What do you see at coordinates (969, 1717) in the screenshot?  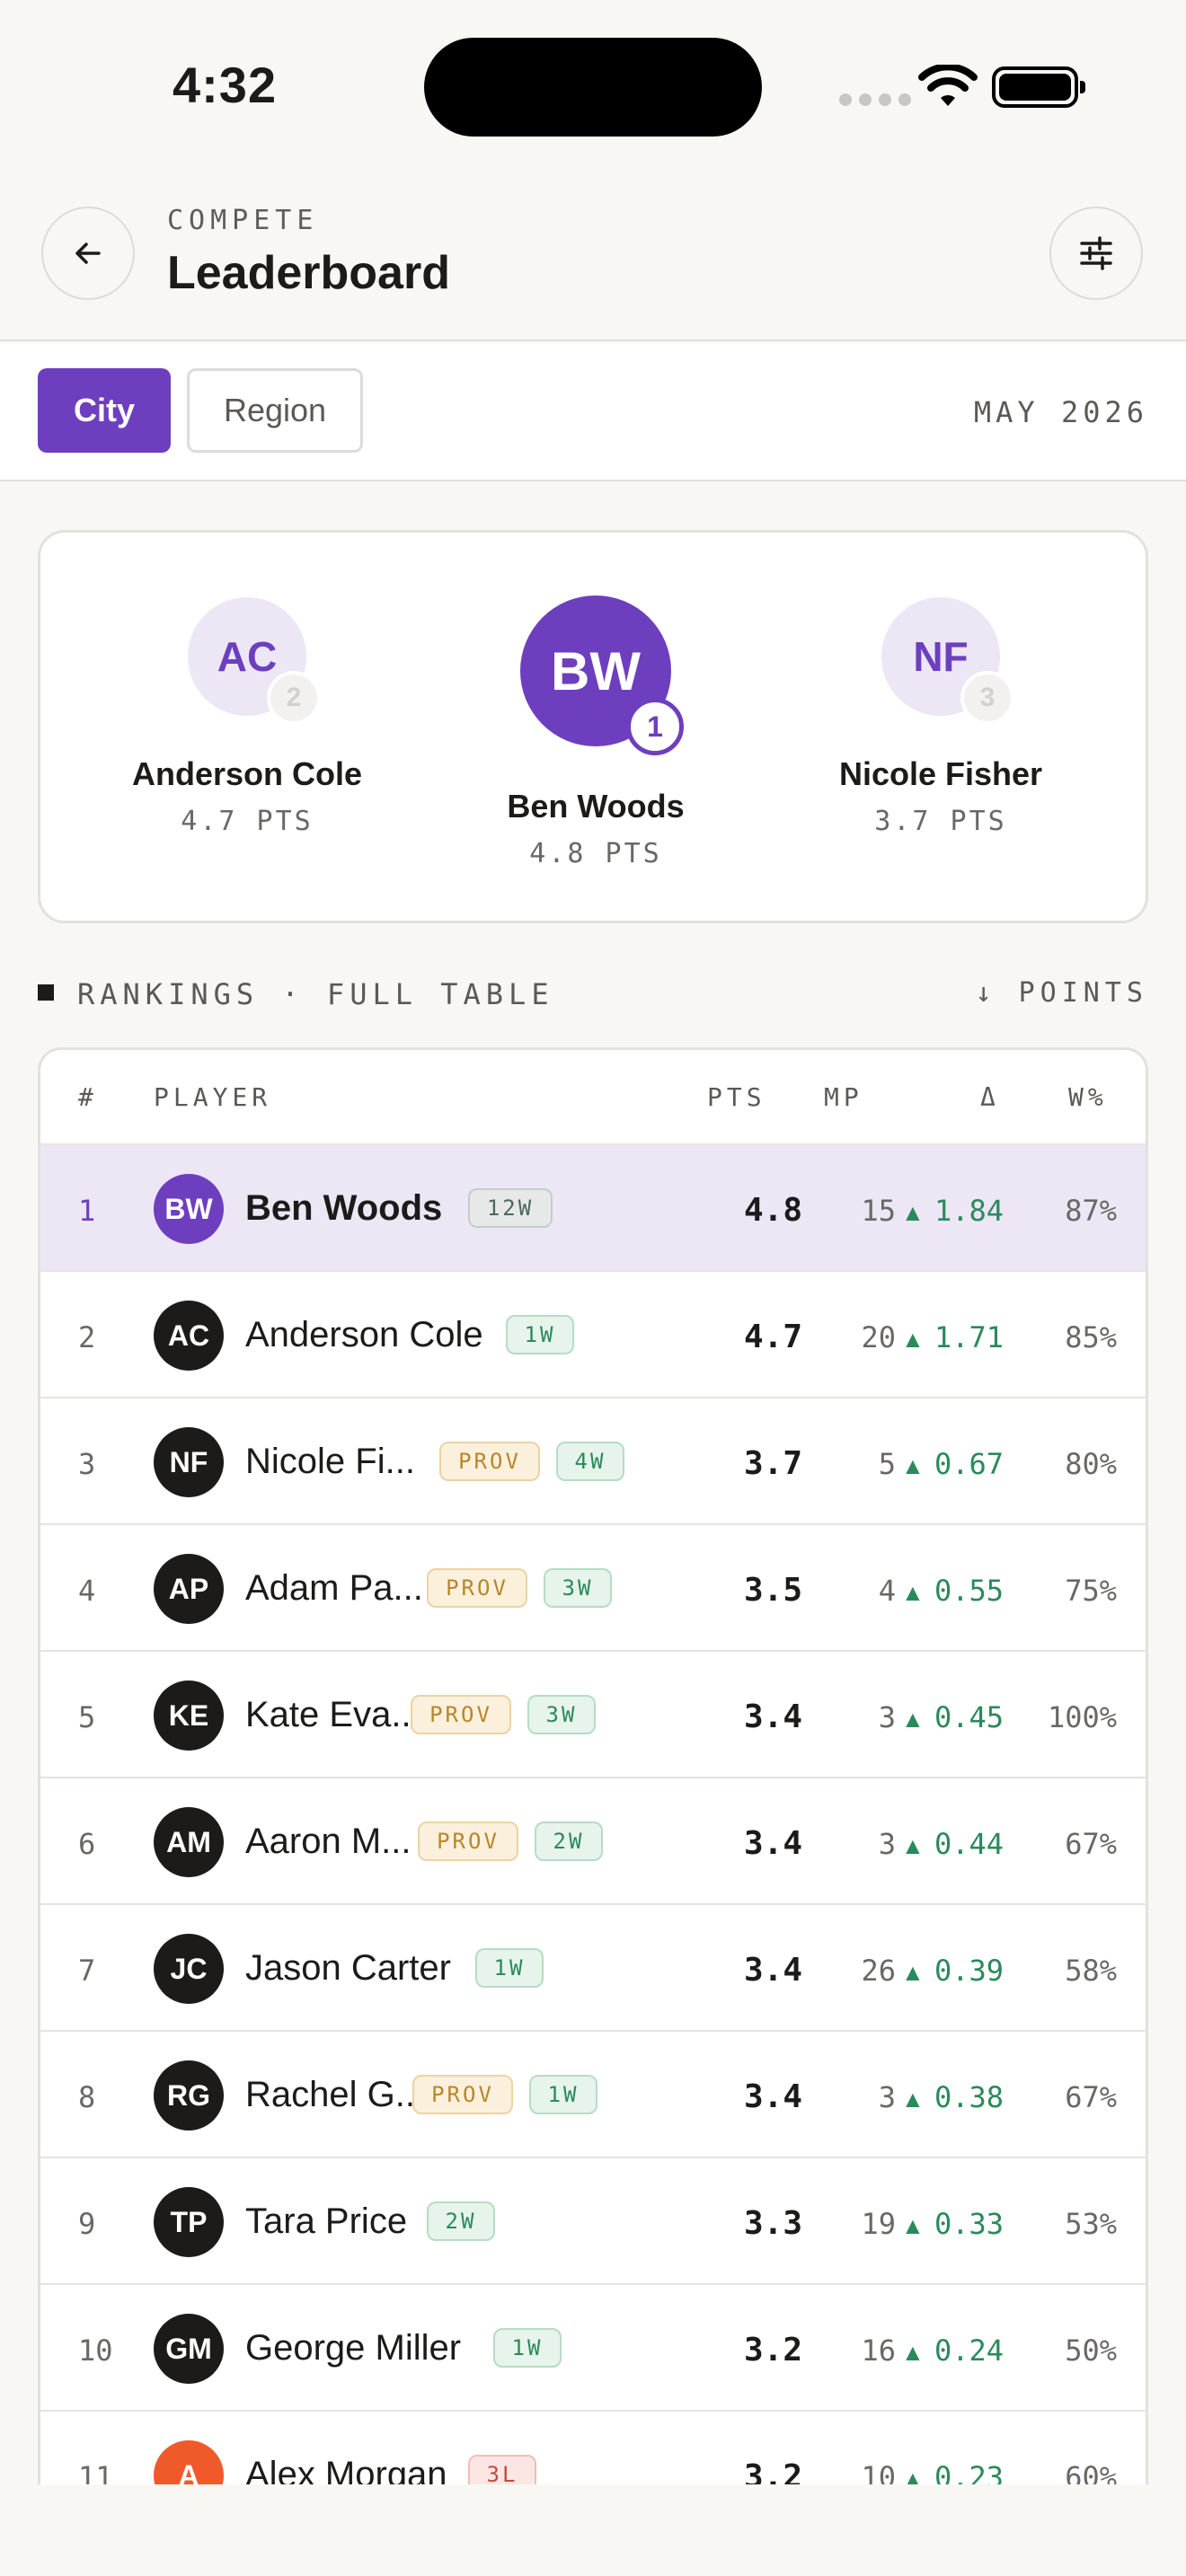 I see `row-delta: 0.45` at bounding box center [969, 1717].